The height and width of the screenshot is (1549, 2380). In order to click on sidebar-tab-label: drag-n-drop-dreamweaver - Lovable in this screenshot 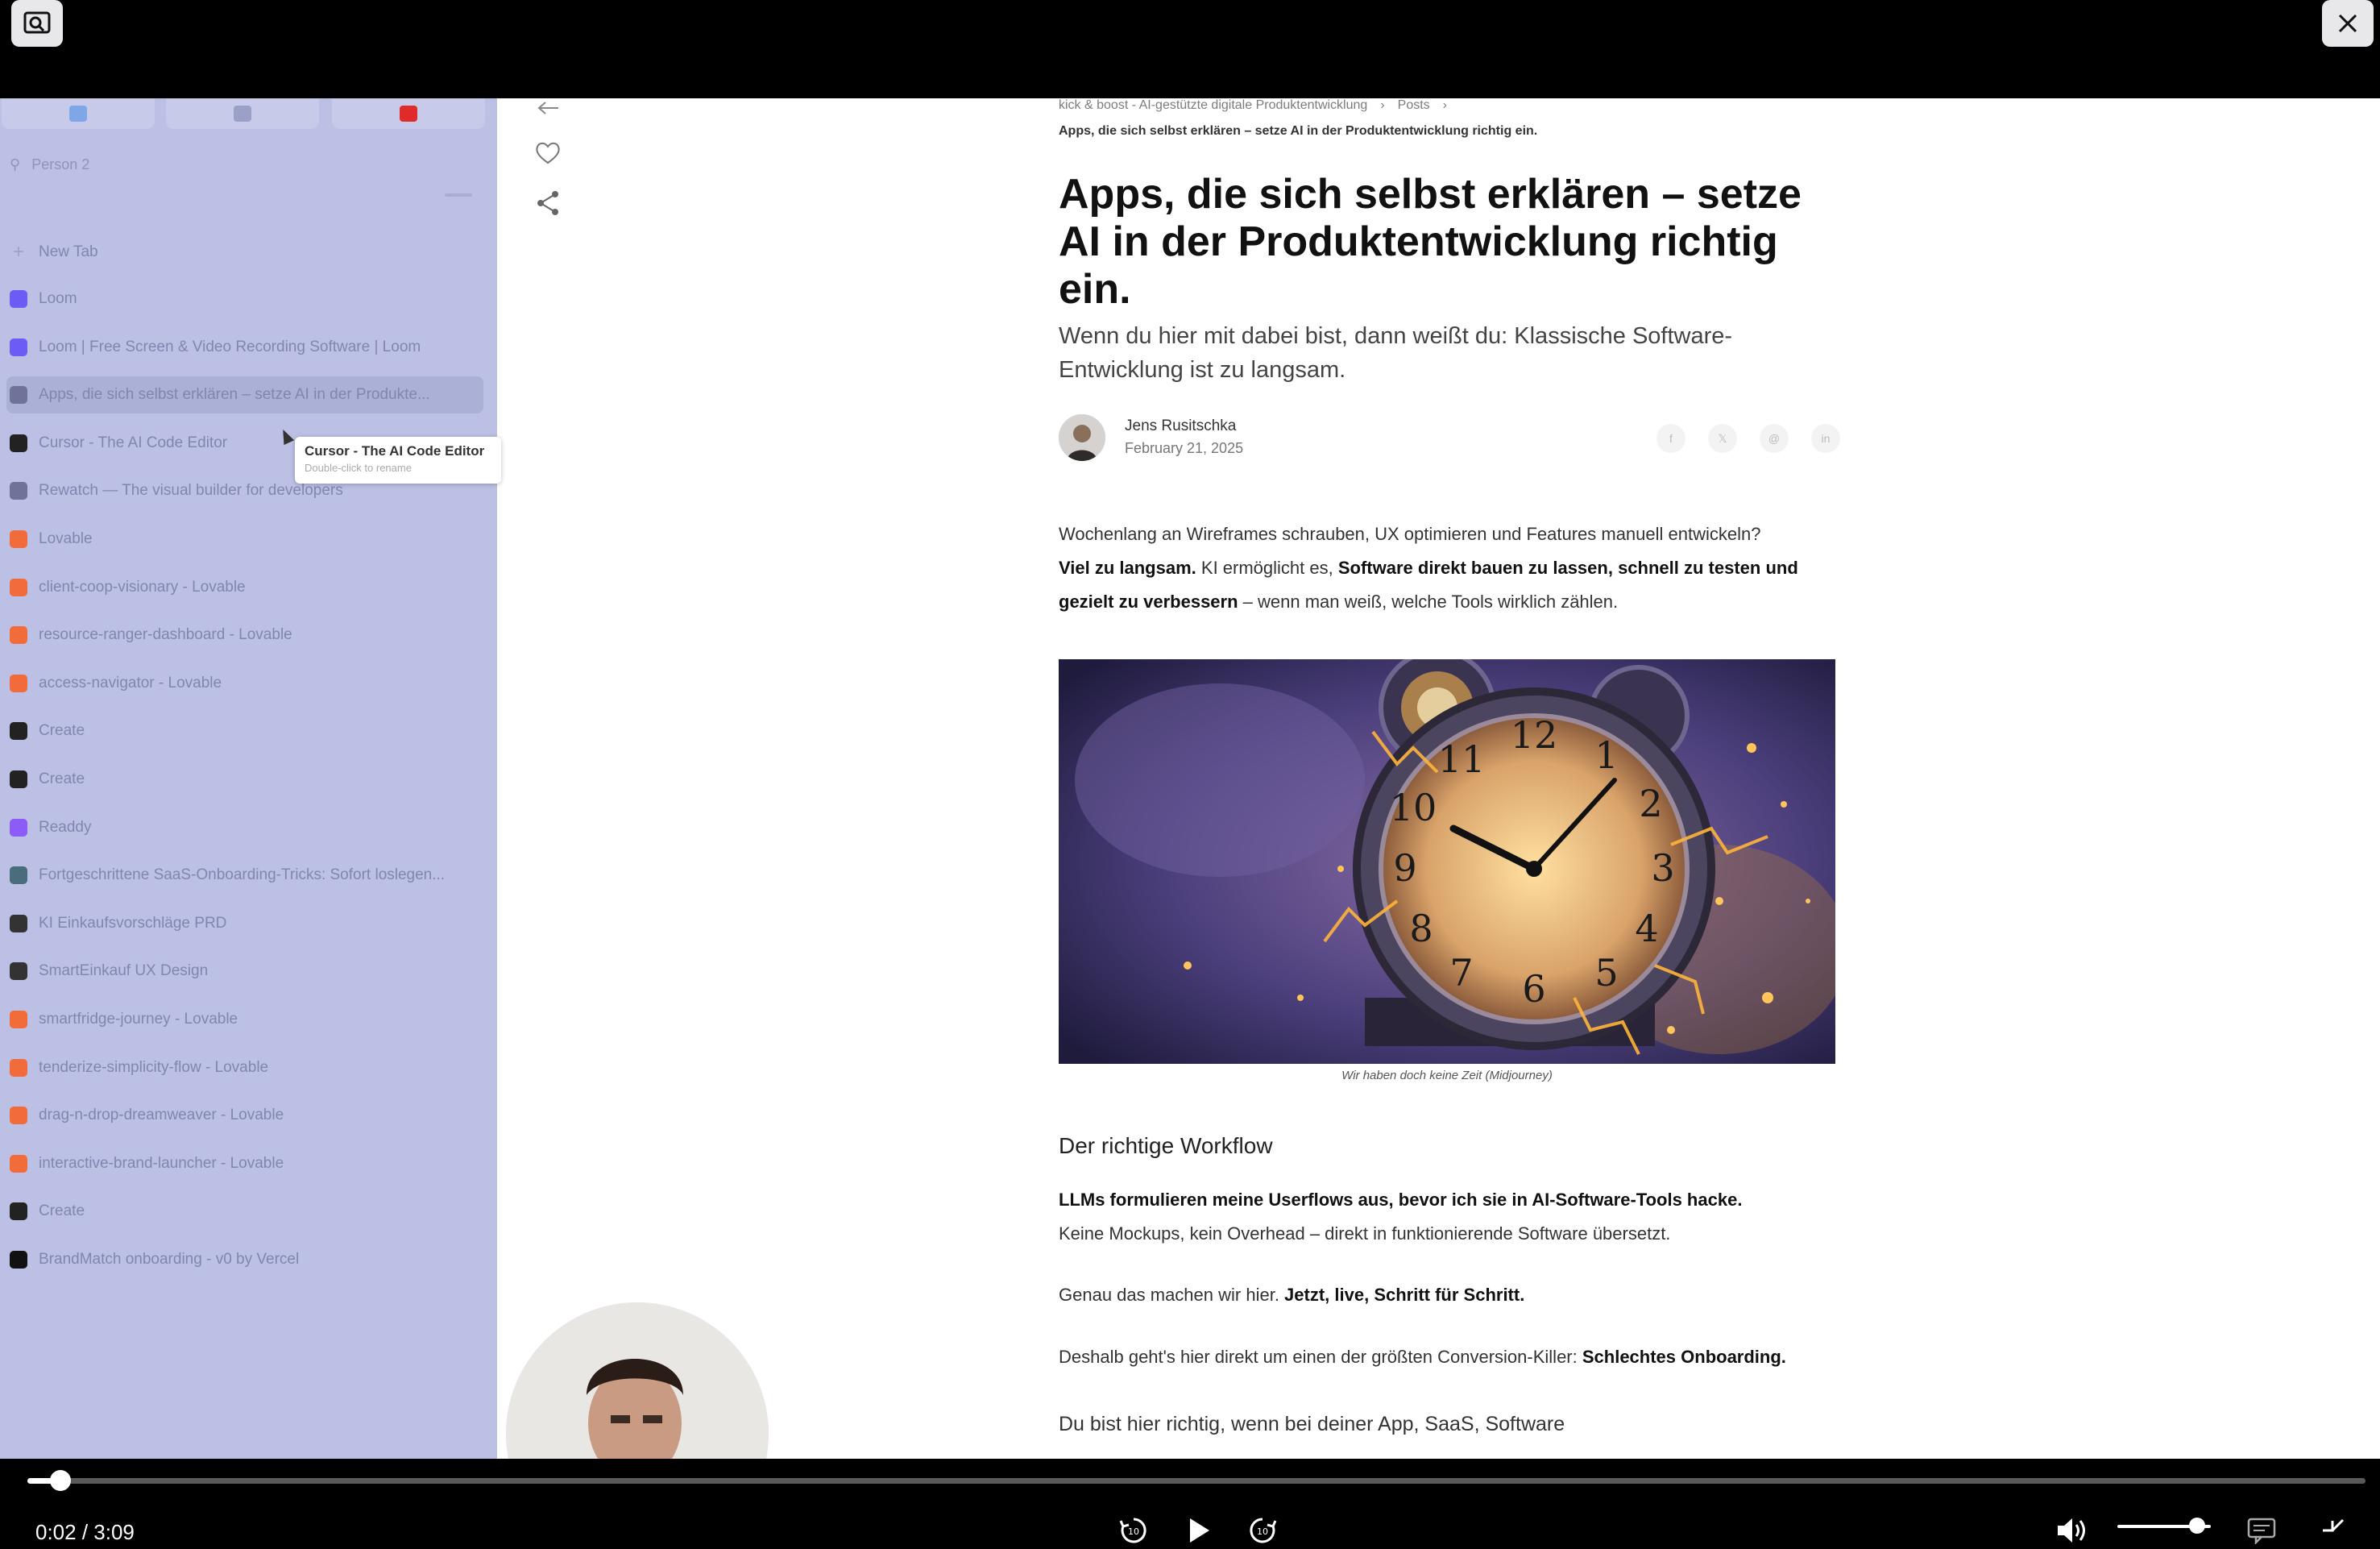, I will do `click(161, 1115)`.